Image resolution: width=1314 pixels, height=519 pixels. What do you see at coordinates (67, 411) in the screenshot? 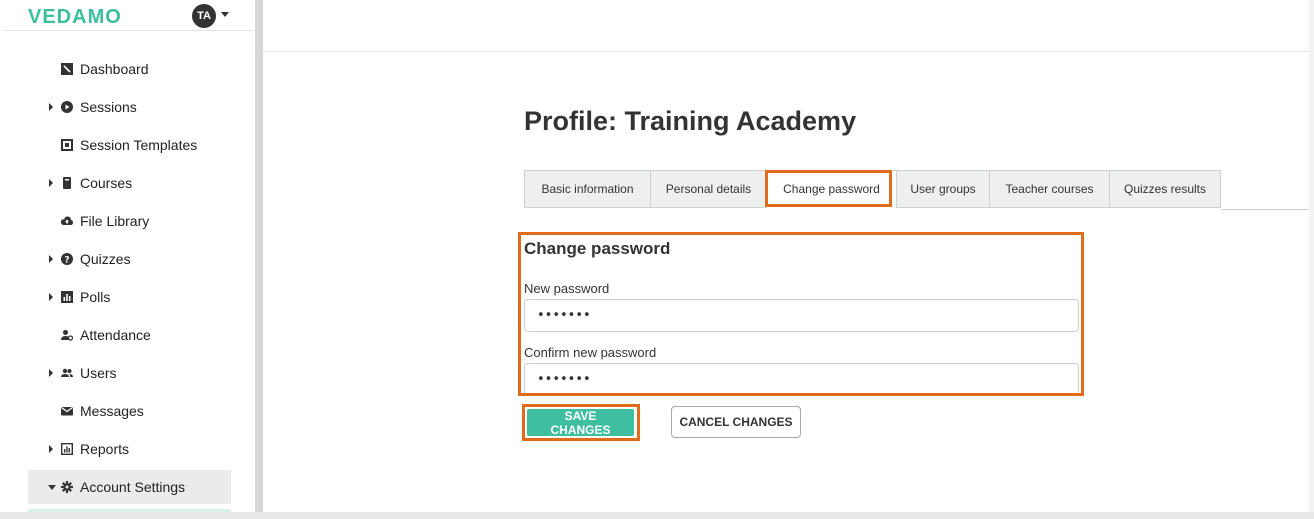
I see `envelope-icon` at bounding box center [67, 411].